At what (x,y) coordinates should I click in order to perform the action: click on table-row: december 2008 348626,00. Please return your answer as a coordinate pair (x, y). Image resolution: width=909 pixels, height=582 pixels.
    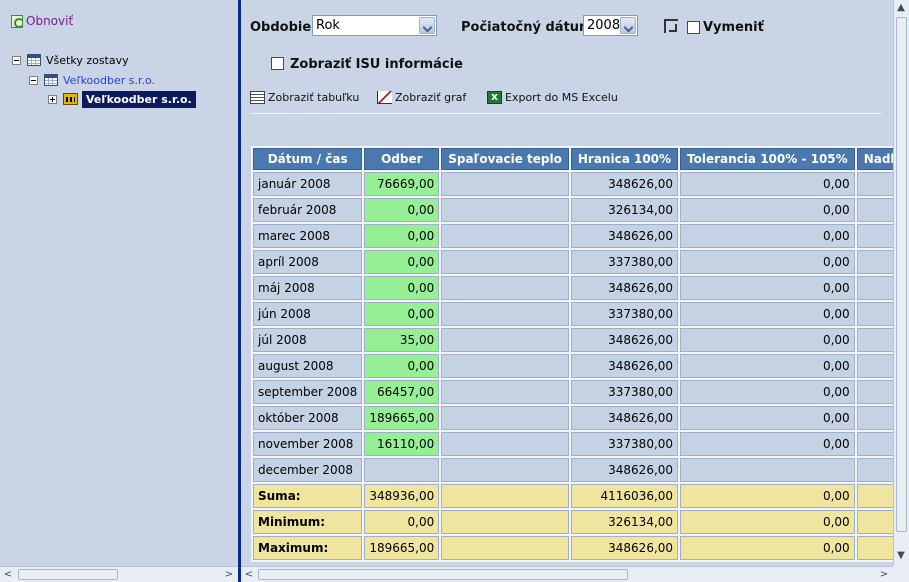
    Looking at the image, I should click on (573, 470).